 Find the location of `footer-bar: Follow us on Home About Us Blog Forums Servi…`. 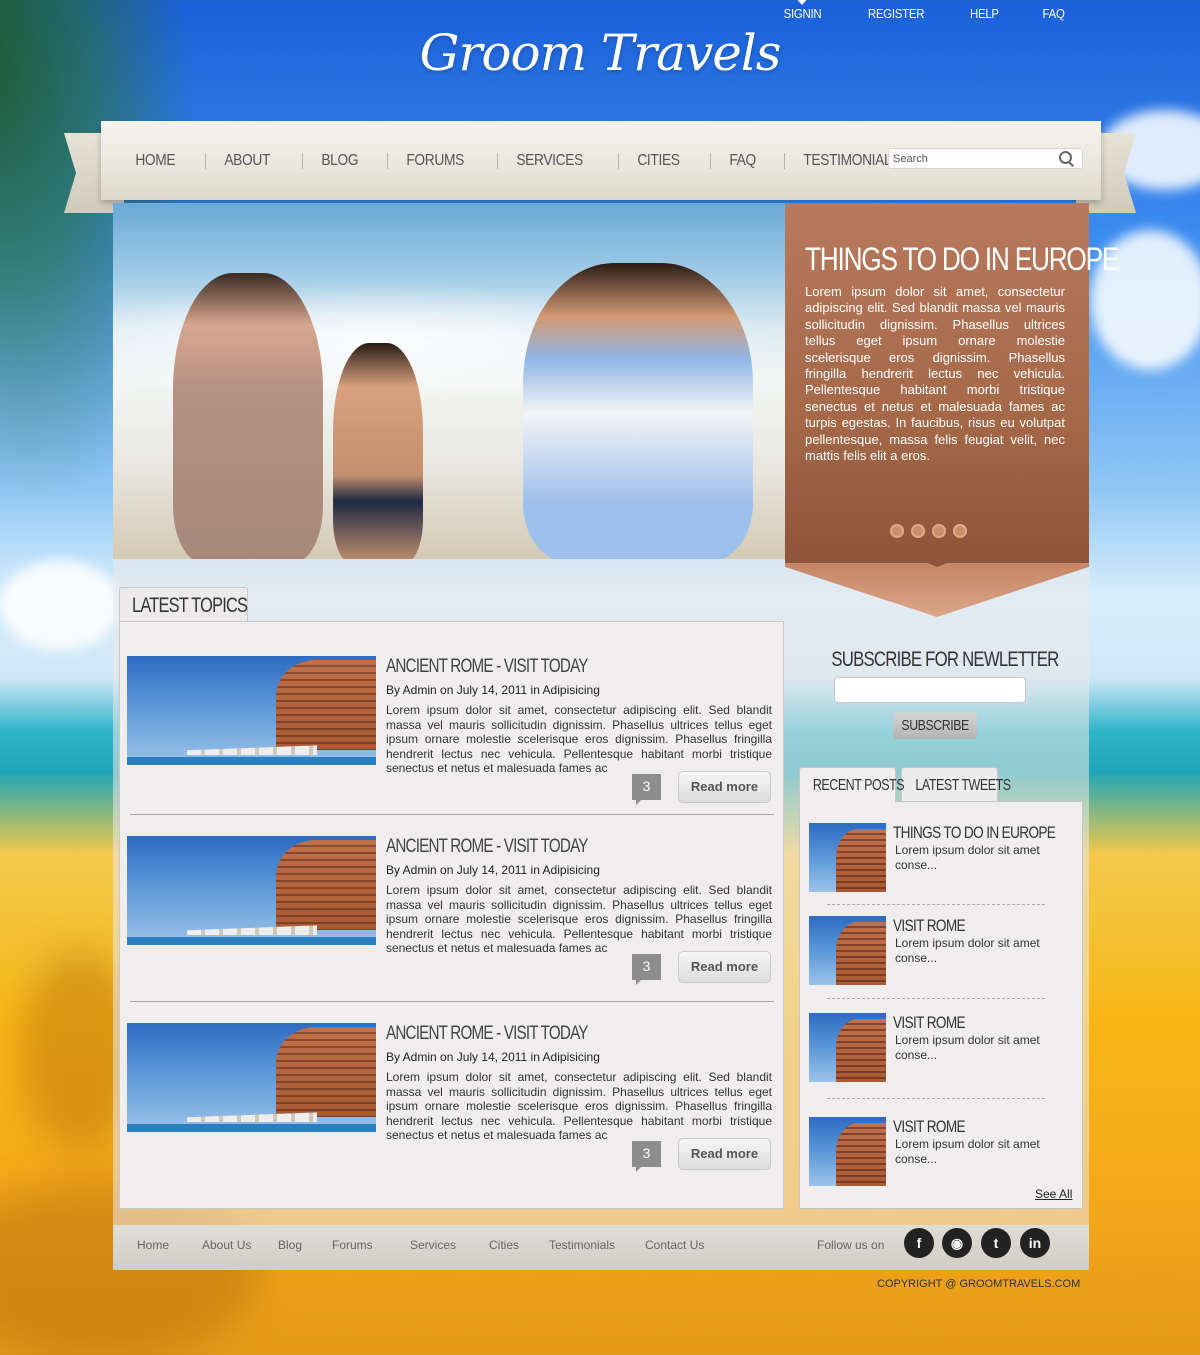

footer-bar: Follow us on Home About Us Blog Forums Servi… is located at coordinates (601, 1247).